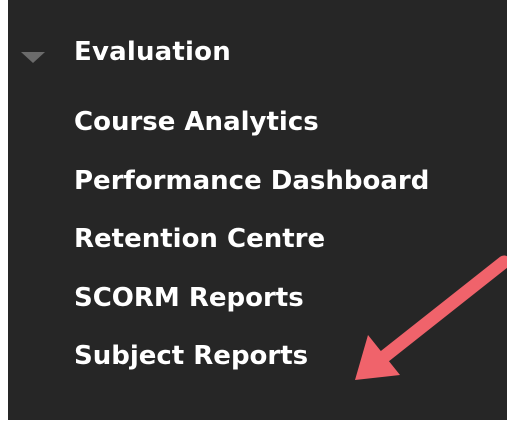 The width and height of the screenshot is (507, 428). I want to click on section-title: Evaluation, so click(152, 52).